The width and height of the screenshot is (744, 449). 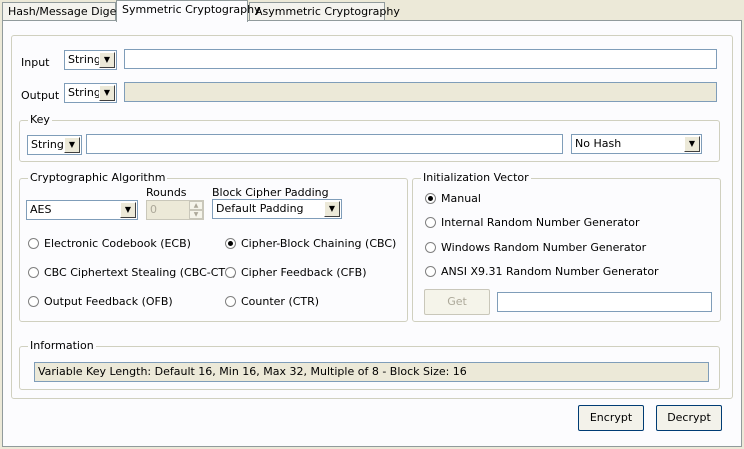 What do you see at coordinates (62, 346) in the screenshot?
I see `information-legend: Information` at bounding box center [62, 346].